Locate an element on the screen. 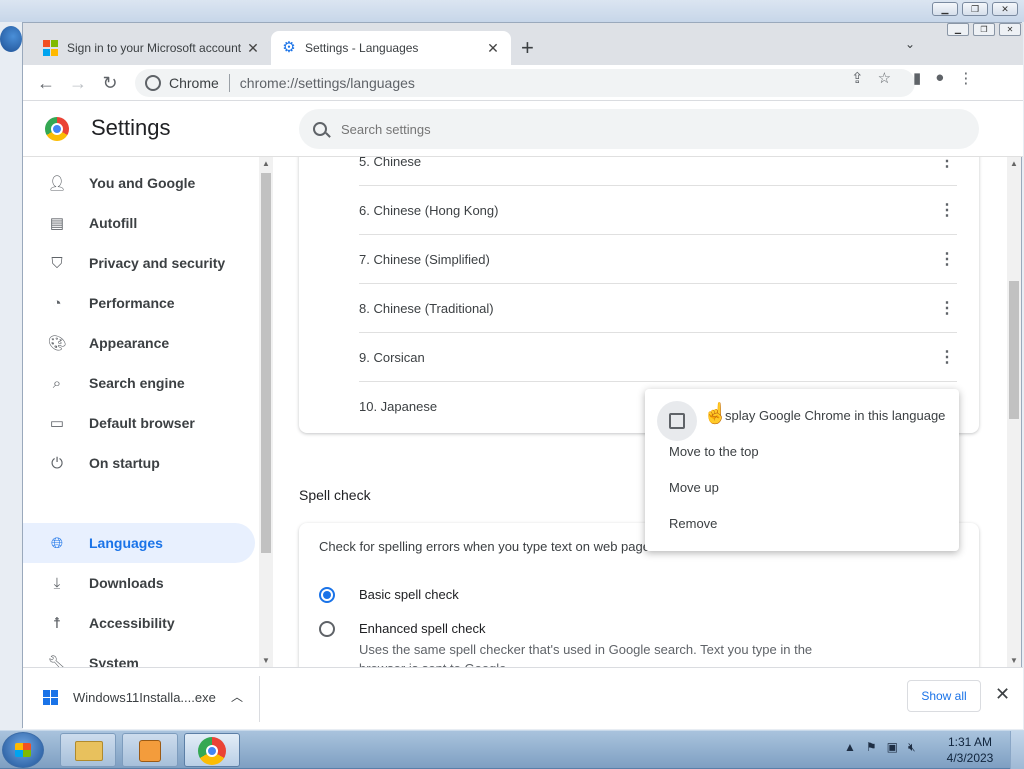  download-file-name: Windows11Installa....exe is located at coordinates (144, 697).